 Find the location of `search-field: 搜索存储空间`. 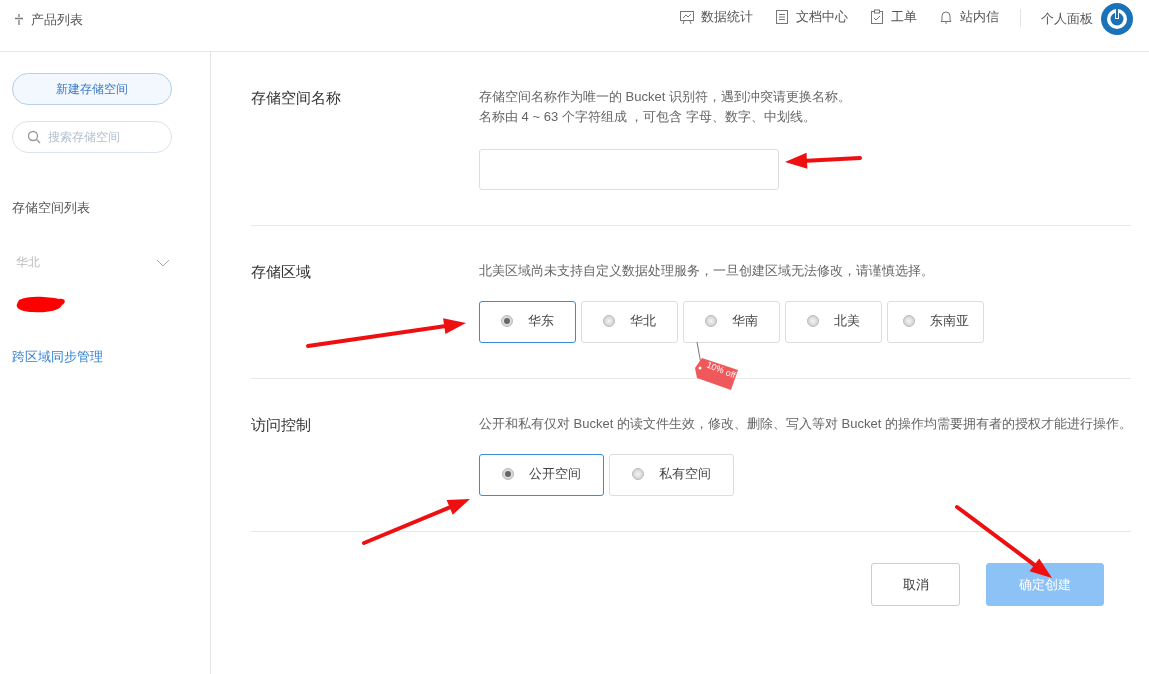

search-field: 搜索存储空间 is located at coordinates (92, 137).